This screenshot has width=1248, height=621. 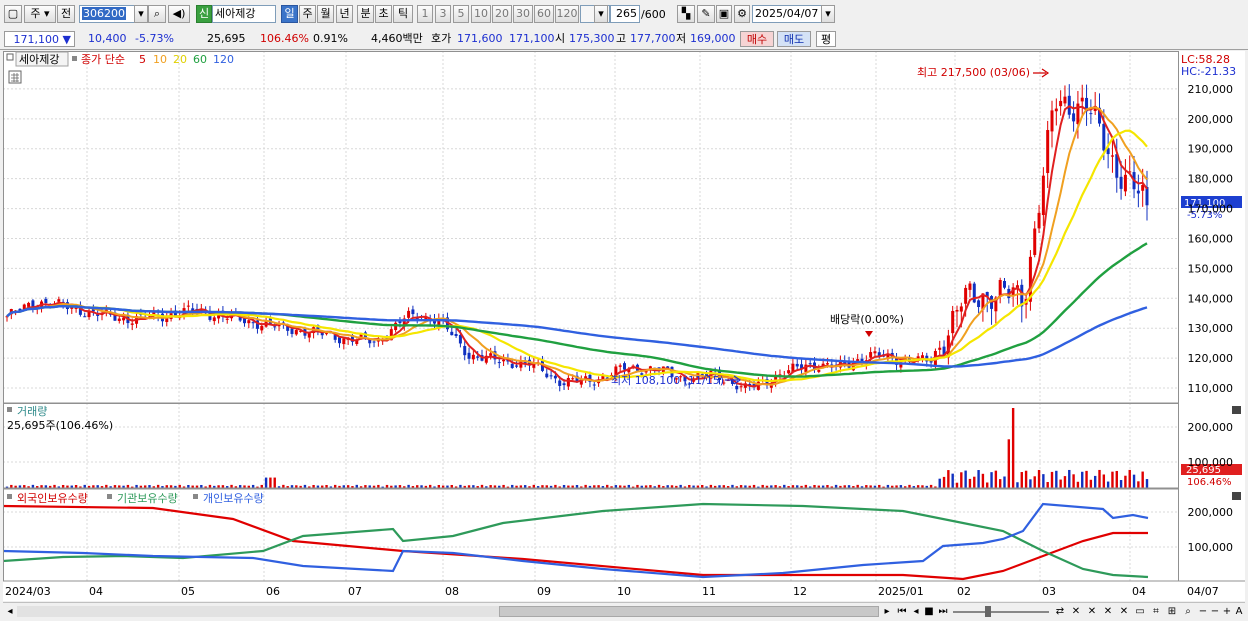 I want to click on credit-badge: 신, so click(x=204, y=14).